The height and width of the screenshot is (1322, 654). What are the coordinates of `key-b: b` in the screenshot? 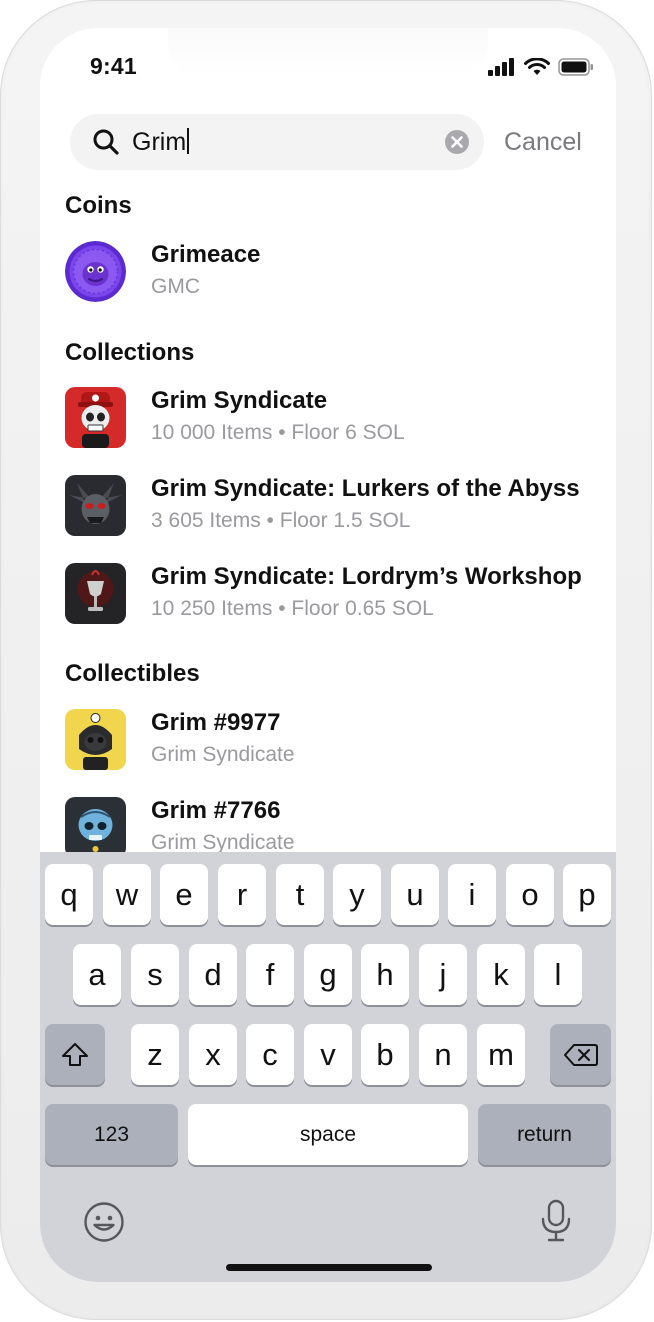 It's located at (385, 1054).